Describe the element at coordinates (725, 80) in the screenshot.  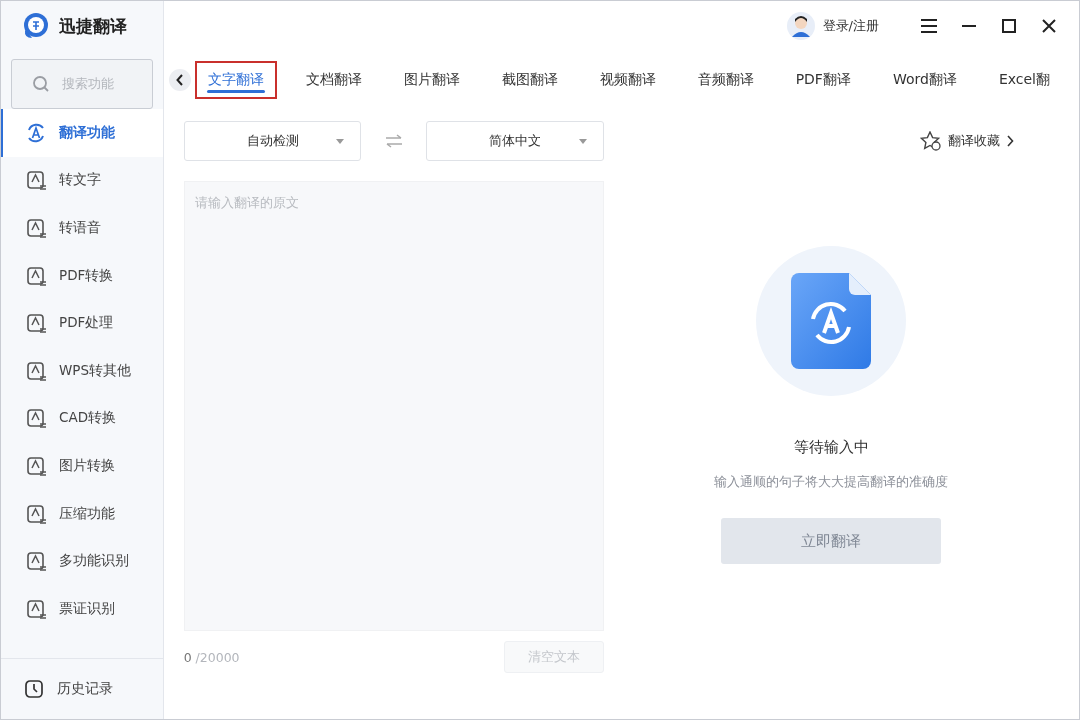
I see `tab: 音频翻译` at that location.